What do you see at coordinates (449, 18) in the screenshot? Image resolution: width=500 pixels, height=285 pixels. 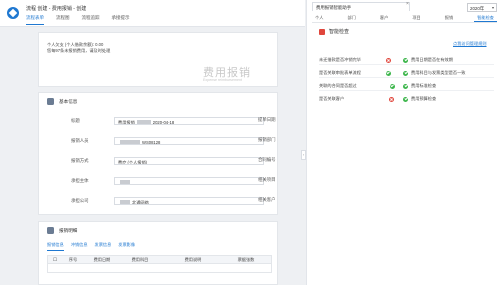 I see `tab-reimbursement: 报销` at bounding box center [449, 18].